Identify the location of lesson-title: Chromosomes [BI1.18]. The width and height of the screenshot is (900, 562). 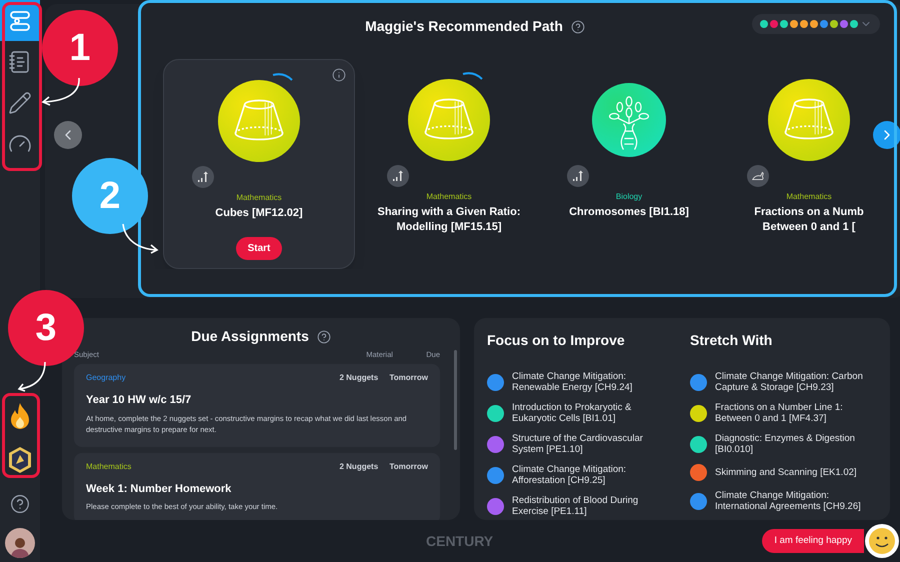
(629, 212).